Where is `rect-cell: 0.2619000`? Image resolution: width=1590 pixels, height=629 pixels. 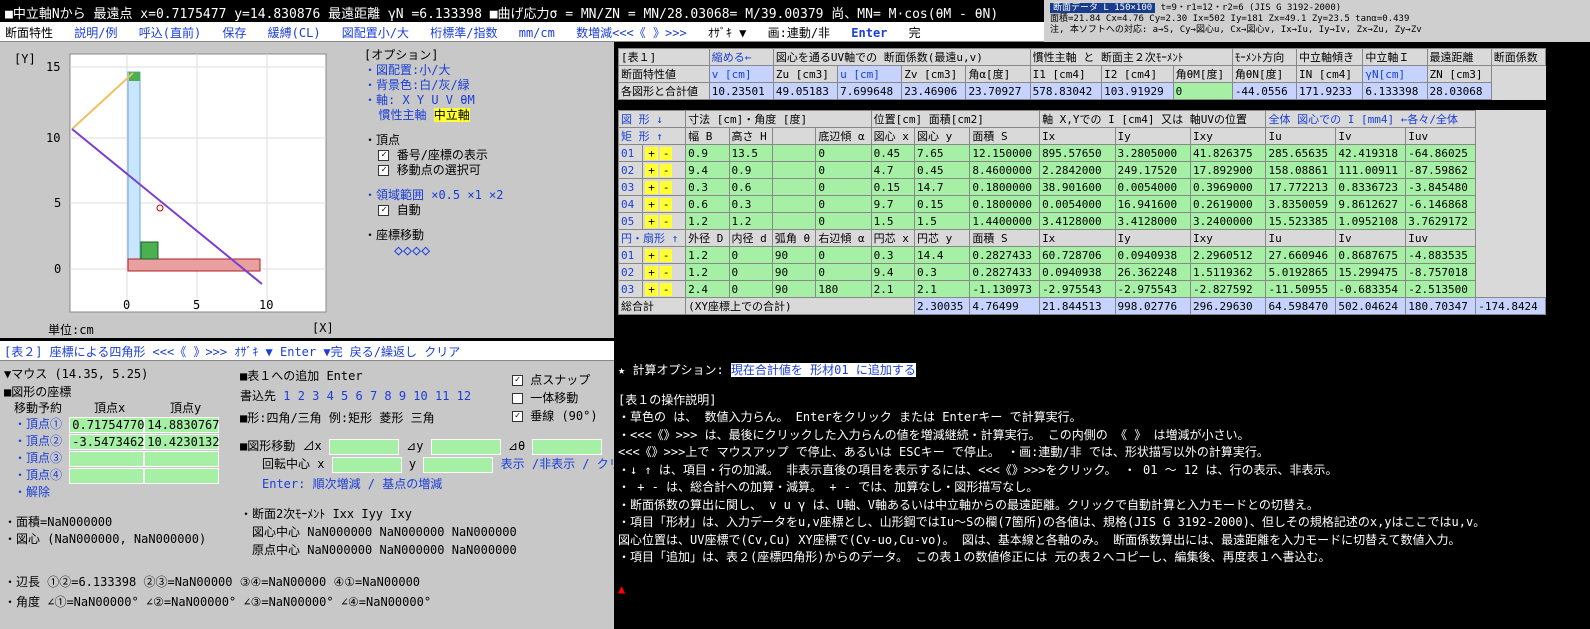
rect-cell: 0.2619000 is located at coordinates (1228, 204).